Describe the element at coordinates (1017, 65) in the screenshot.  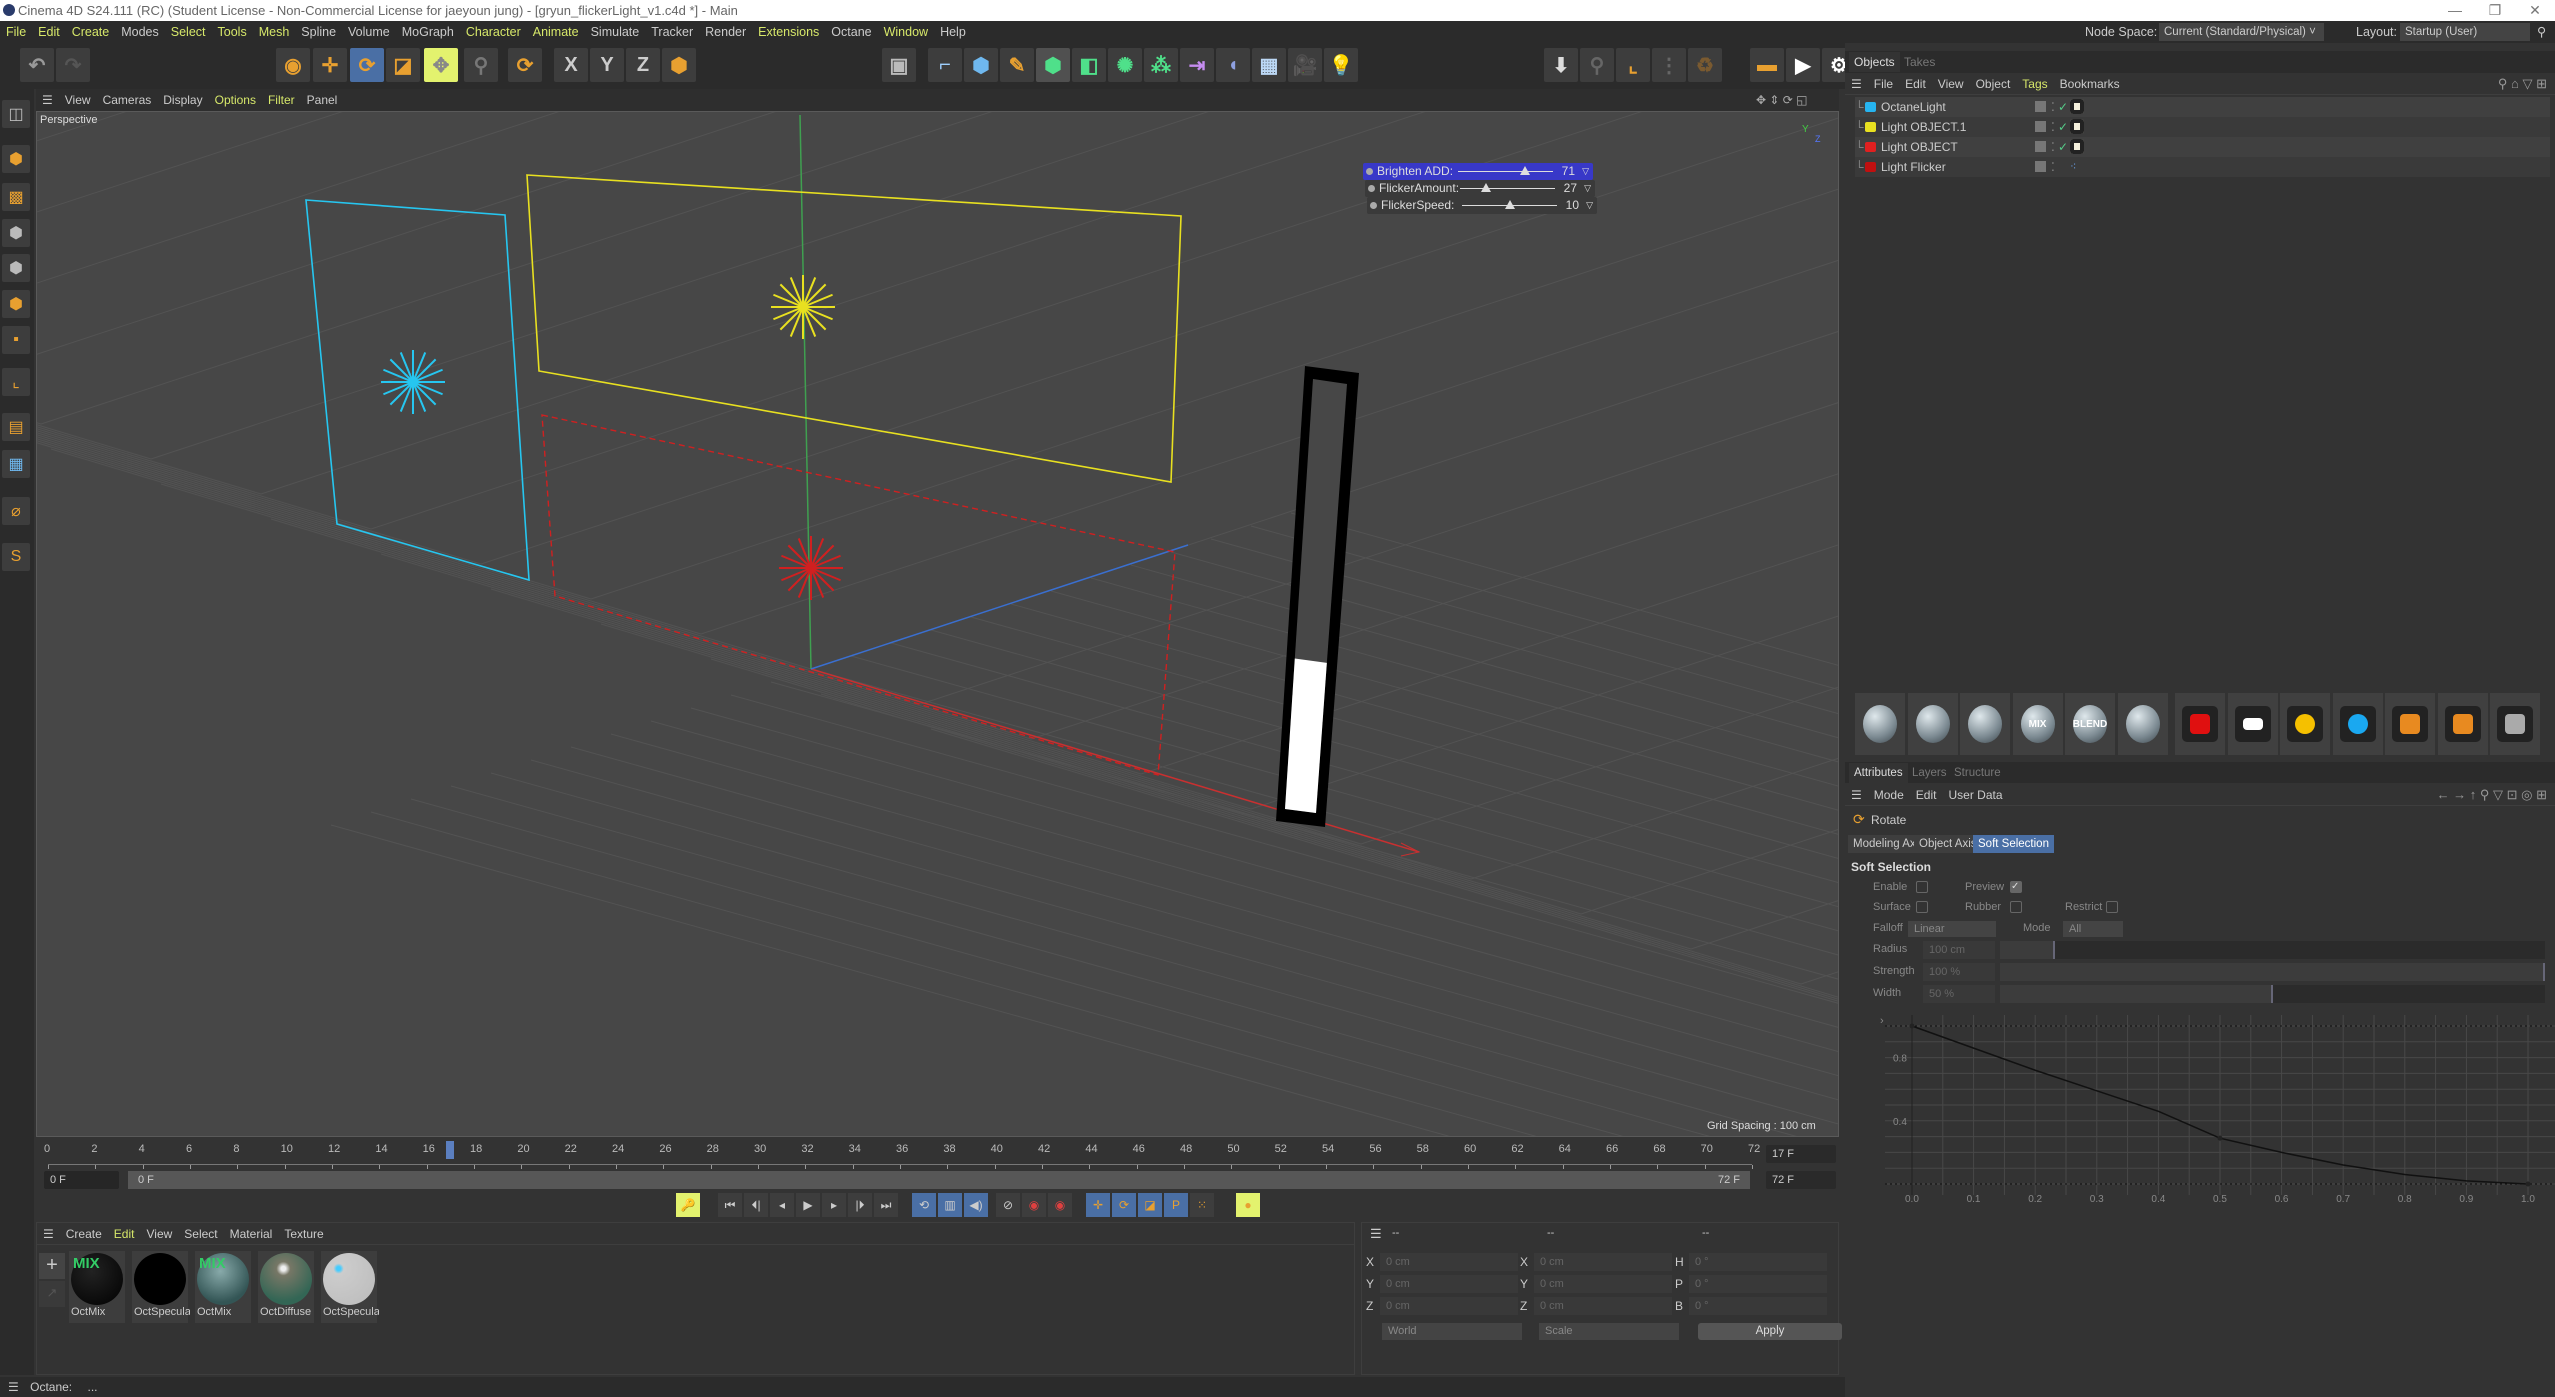
I see `pen-button: ✎` at that location.